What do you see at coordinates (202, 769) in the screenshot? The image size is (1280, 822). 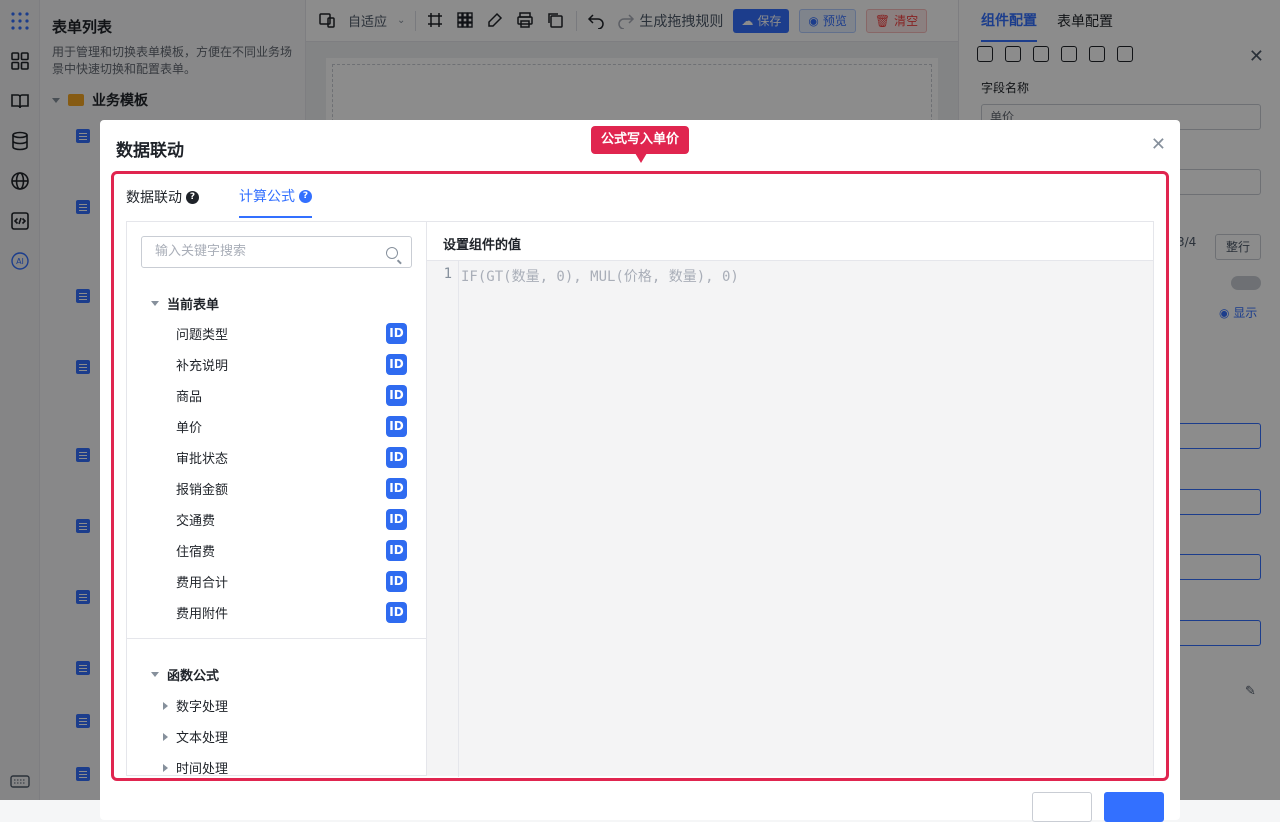 I see `function-group-label: 时间处理` at bounding box center [202, 769].